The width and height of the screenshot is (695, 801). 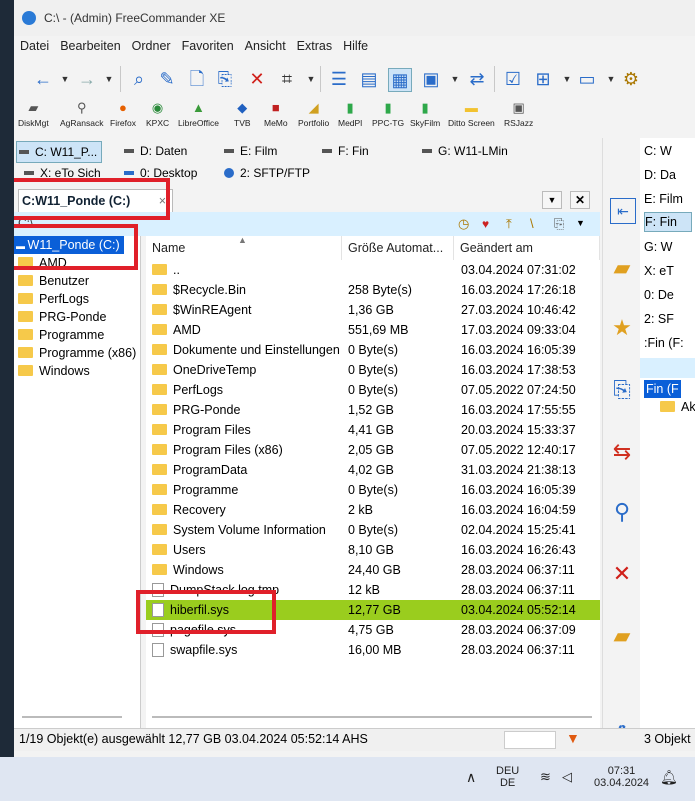 I want to click on tree-scrollbar, so click(x=72, y=717).